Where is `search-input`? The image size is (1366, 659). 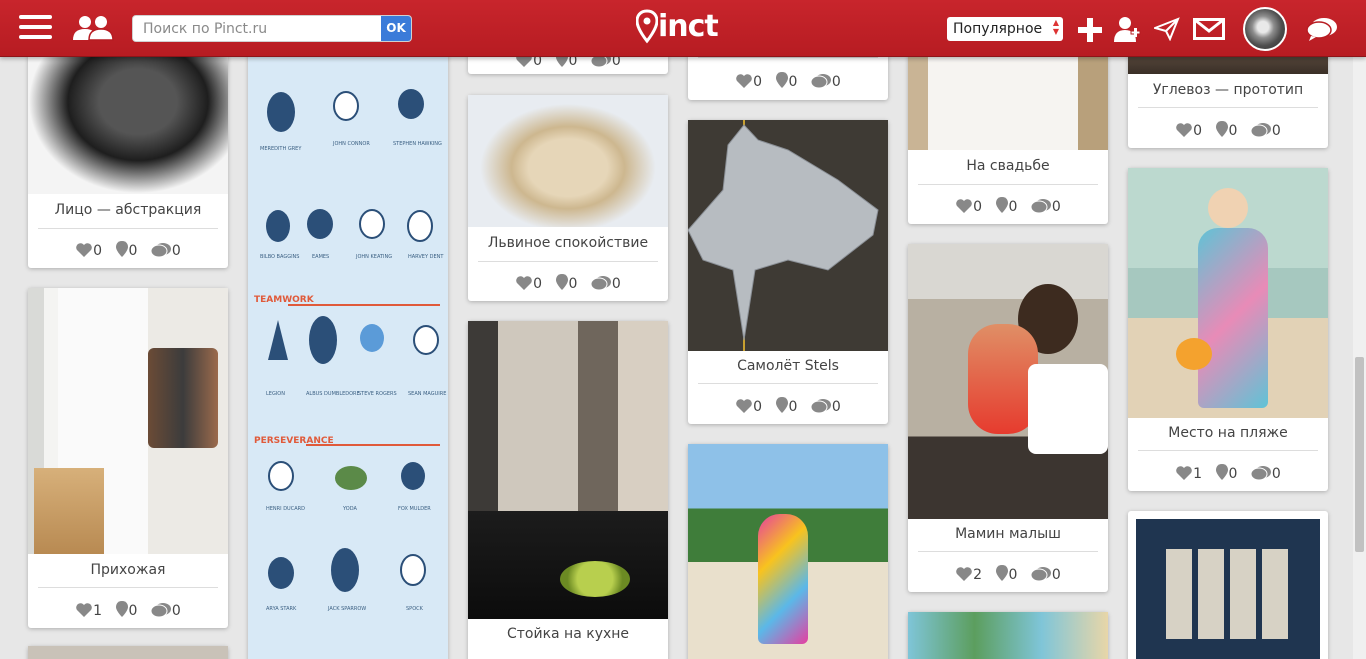
search-input is located at coordinates (257, 28).